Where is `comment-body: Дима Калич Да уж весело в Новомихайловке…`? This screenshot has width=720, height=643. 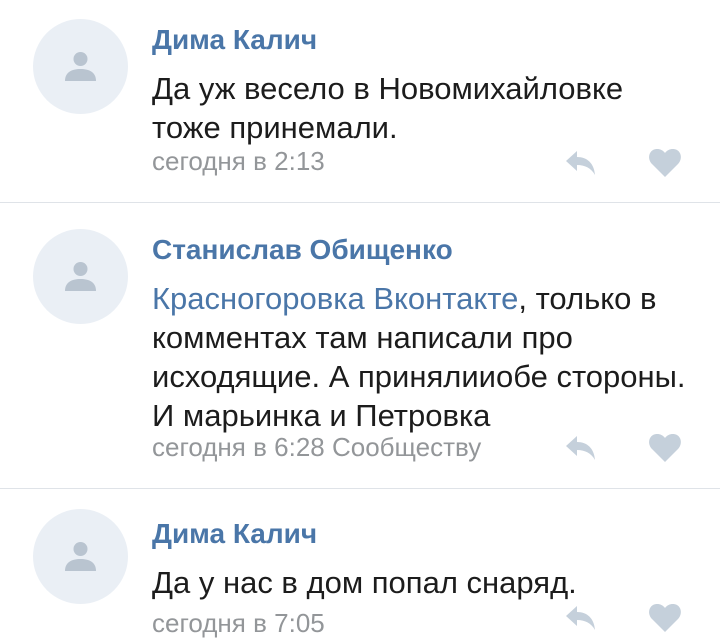 comment-body: Дима Калич Да уж весело в Новомихайловке… is located at coordinates (426, 84).